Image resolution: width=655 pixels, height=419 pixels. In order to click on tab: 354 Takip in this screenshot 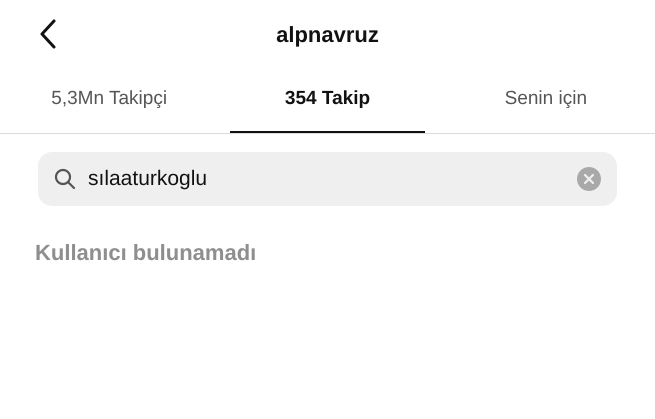, I will do `click(327, 100)`.